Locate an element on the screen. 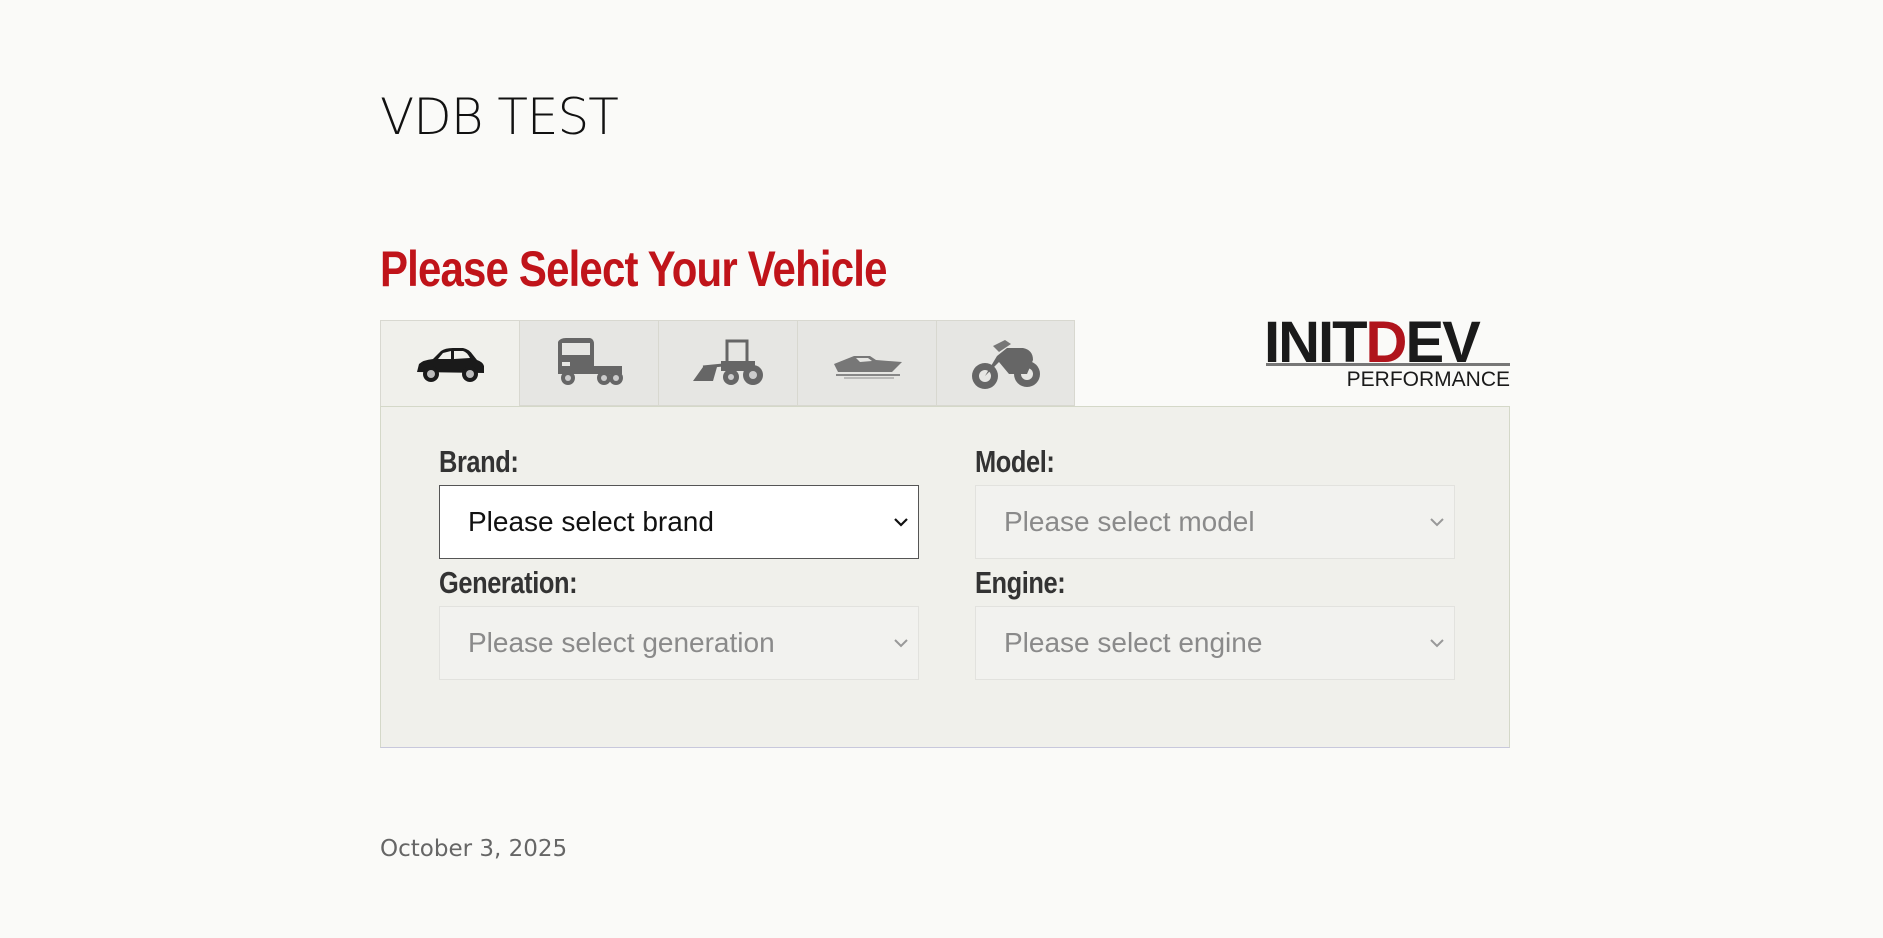 The width and height of the screenshot is (1883, 938). engine-field: Engine: Please select engine is located at coordinates (1215, 622).